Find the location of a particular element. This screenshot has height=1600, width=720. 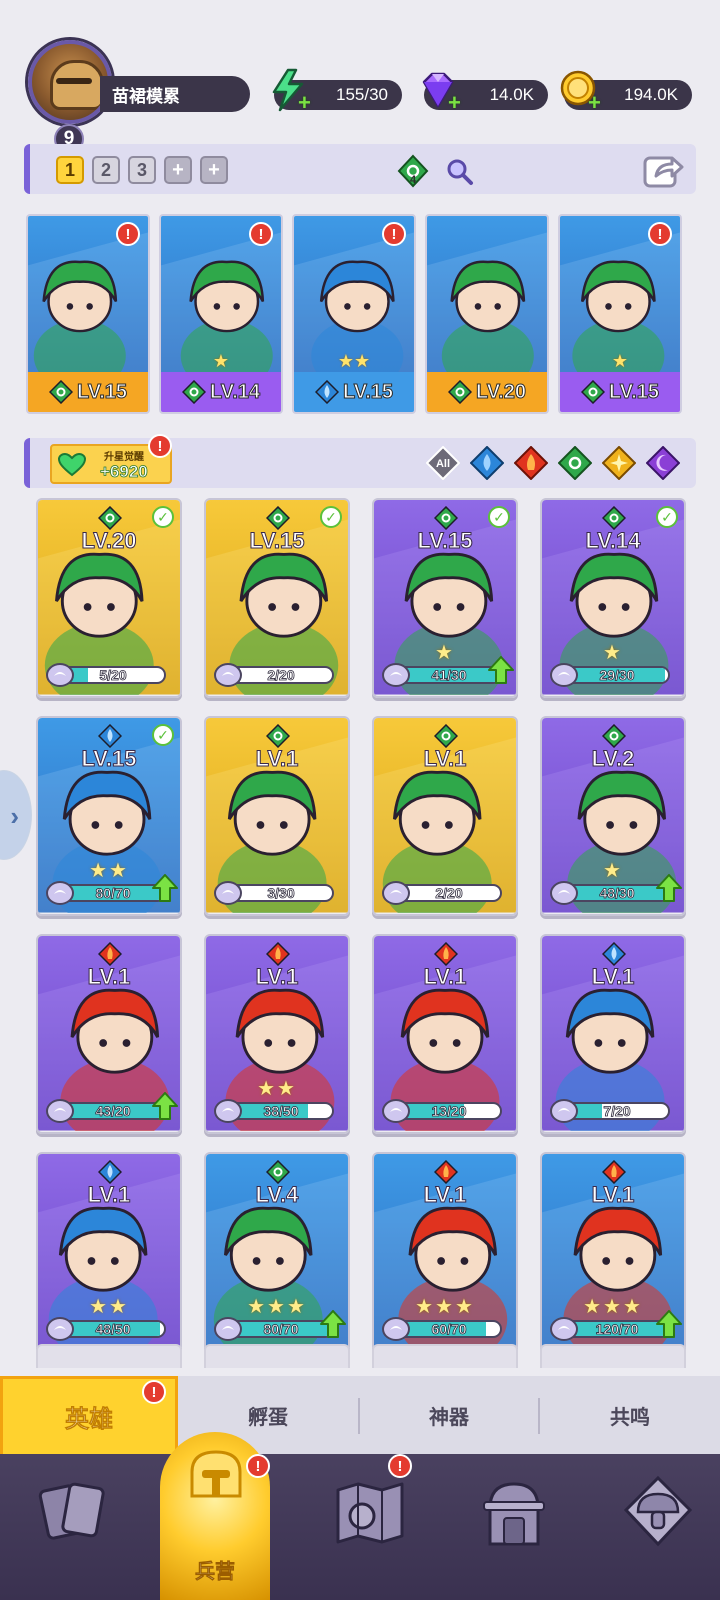

hero-card: LV.1 ★★ 48/50 is located at coordinates (109, 1252).